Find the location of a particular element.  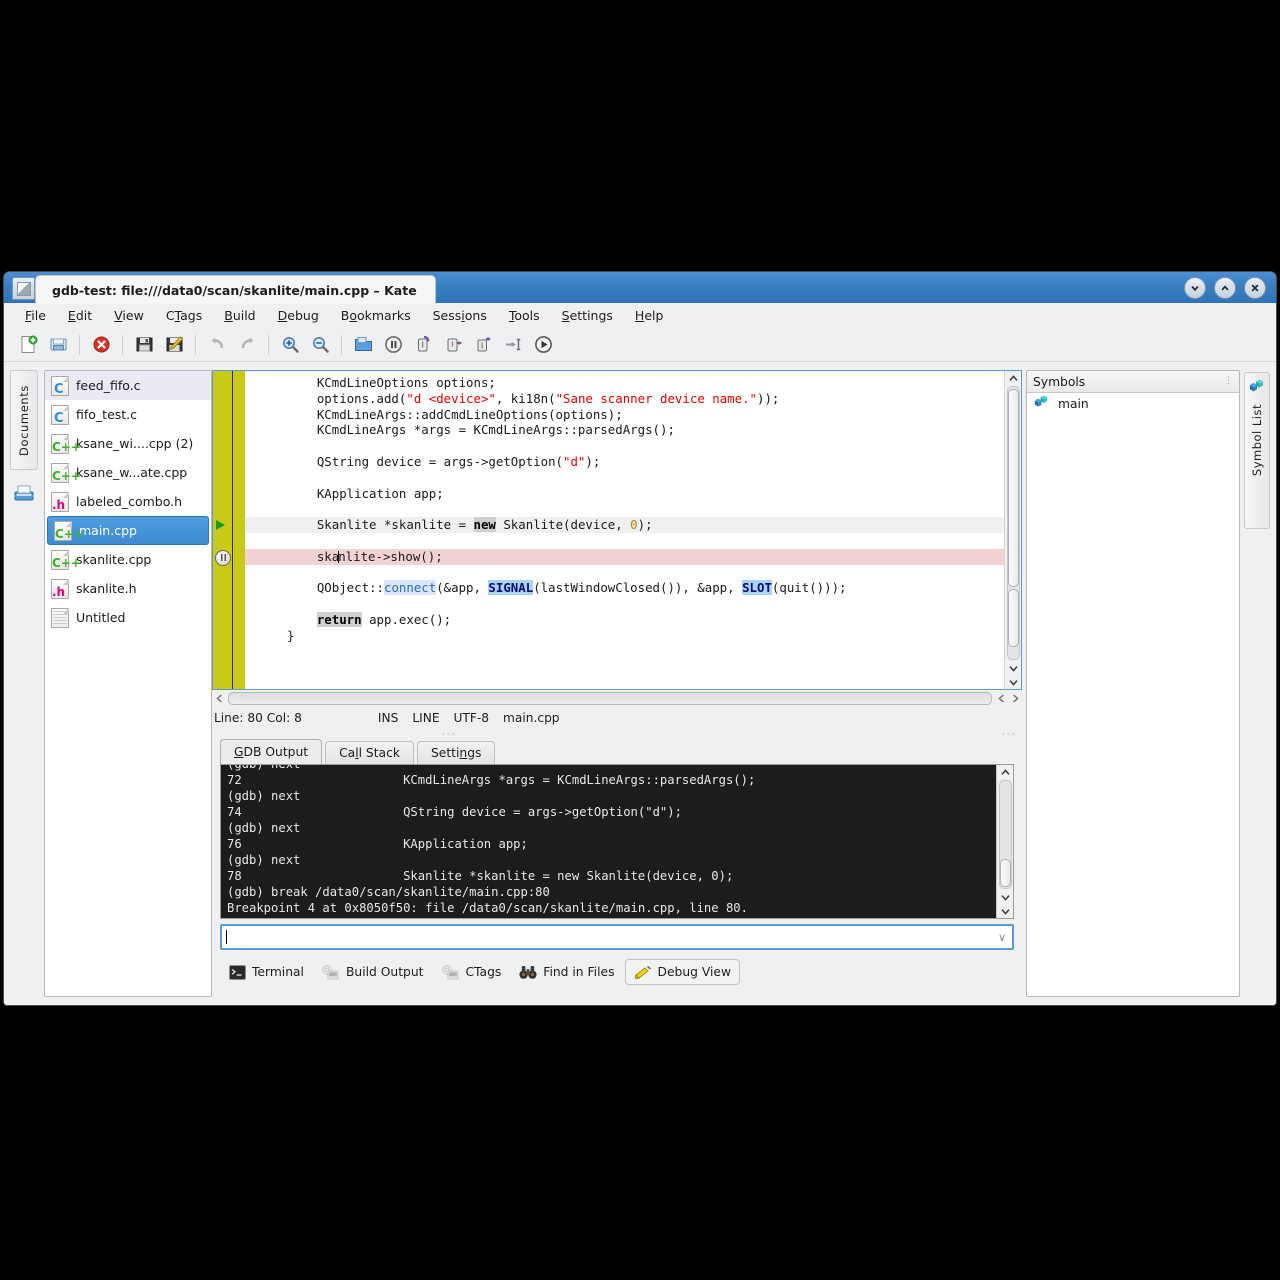

blue-folder-icon is located at coordinates (363, 345).